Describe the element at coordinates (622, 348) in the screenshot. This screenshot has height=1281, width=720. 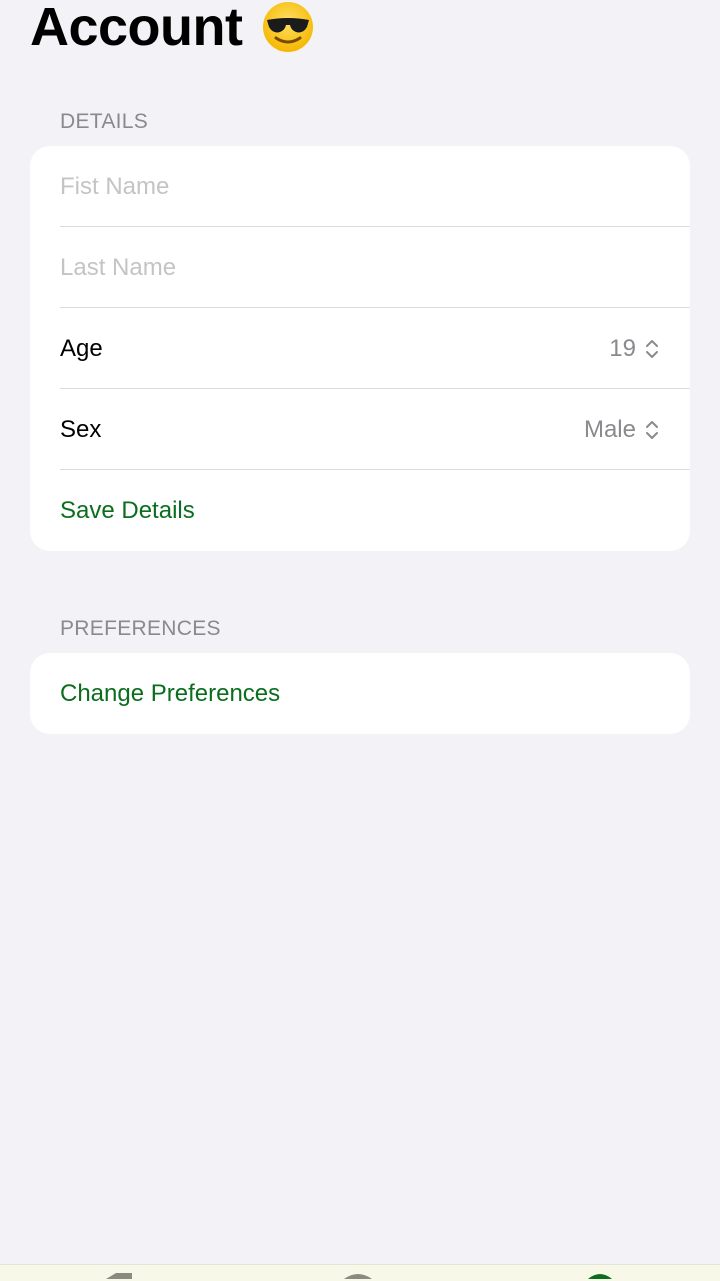
I see `age-value: 19` at that location.